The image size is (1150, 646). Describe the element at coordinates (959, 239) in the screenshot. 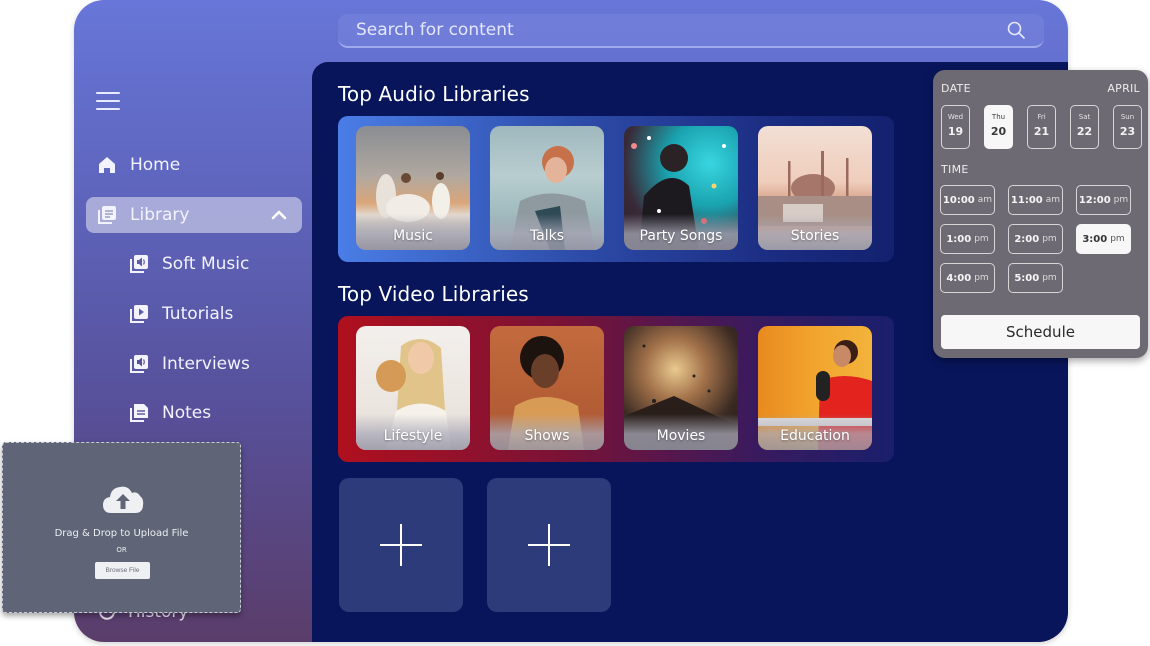

I see `slot-time: 1:00` at that location.